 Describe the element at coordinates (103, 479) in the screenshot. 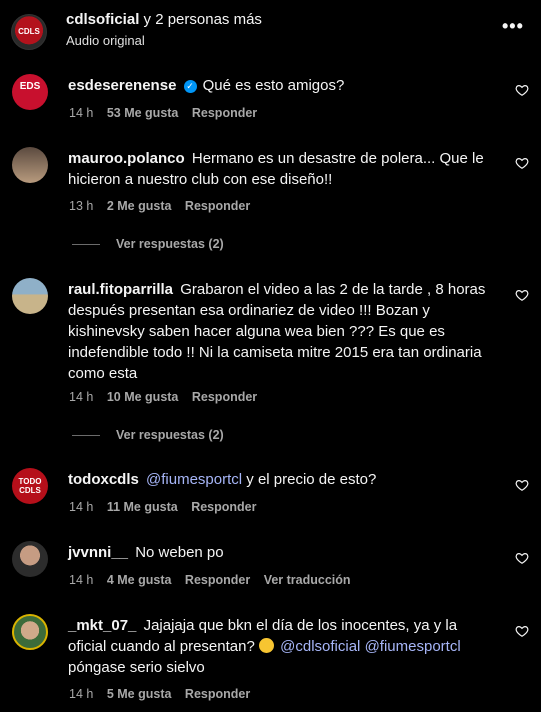

I see `comment-username: todoxcdls` at that location.